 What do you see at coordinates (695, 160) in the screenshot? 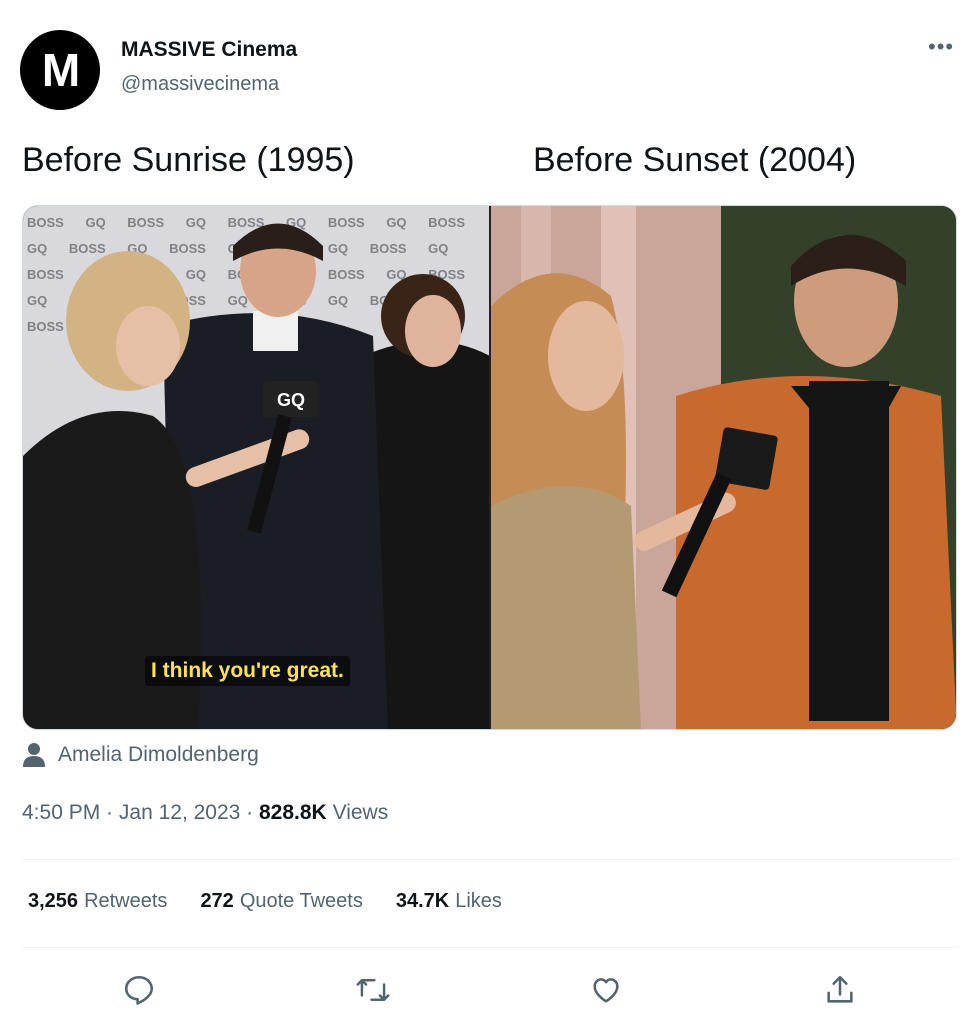
I see `tweet-text-right: Before Sunset (2004)` at bounding box center [695, 160].